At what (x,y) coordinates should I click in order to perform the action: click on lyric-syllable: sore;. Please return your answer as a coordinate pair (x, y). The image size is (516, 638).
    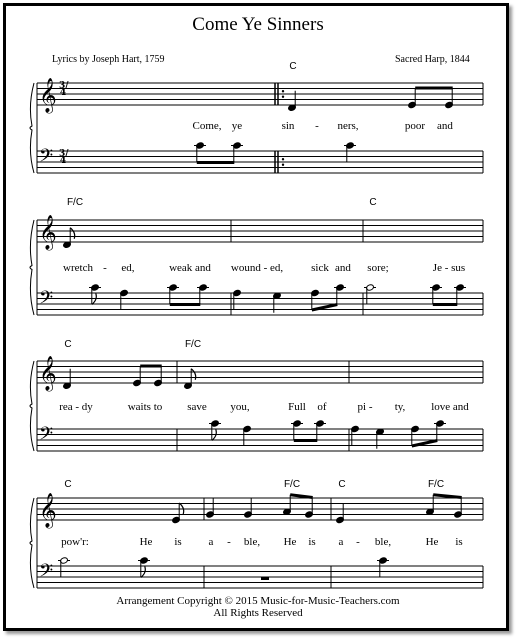
    Looking at the image, I should click on (378, 268).